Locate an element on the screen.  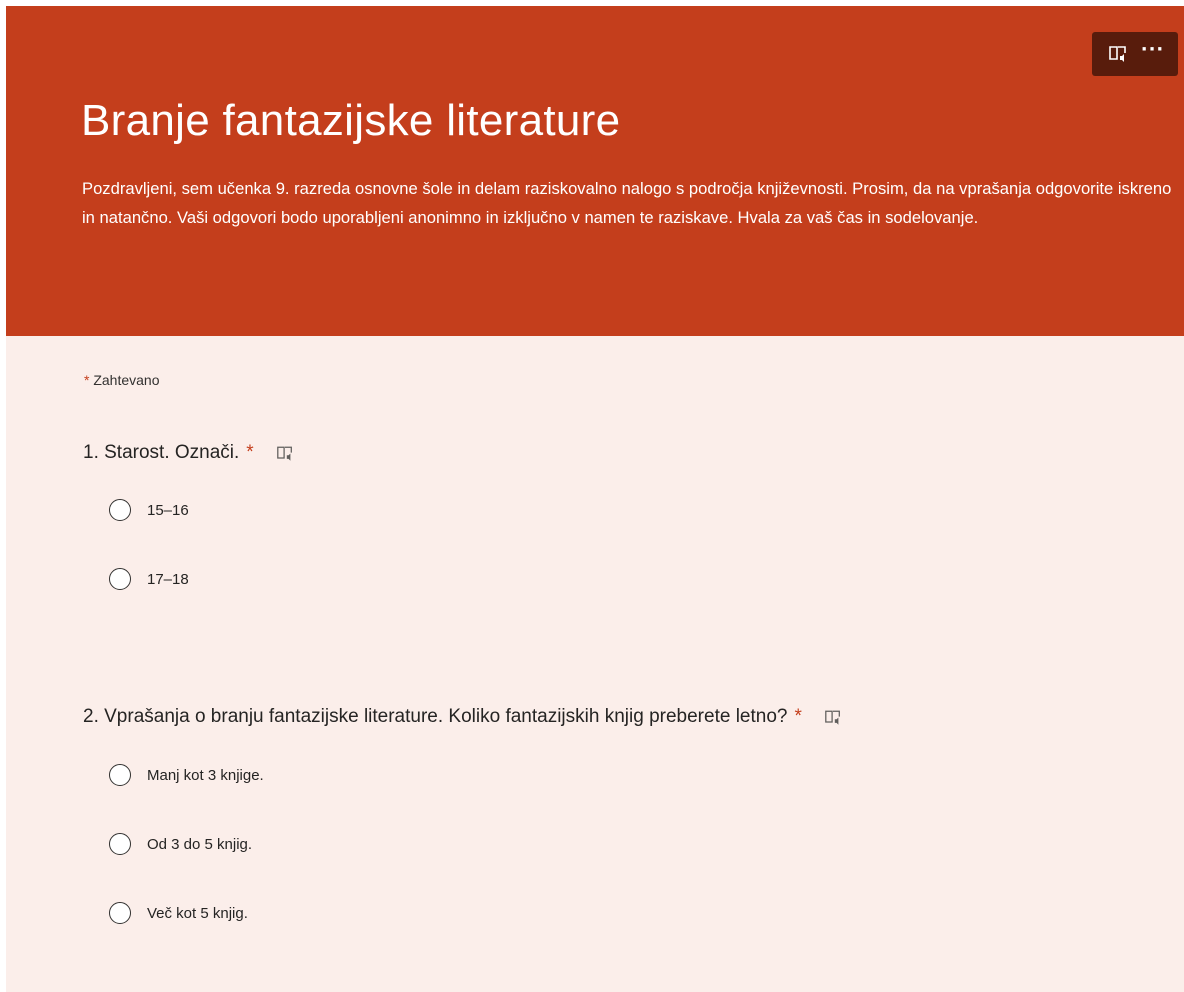
required-note-text: Zahtevano is located at coordinates (126, 380).